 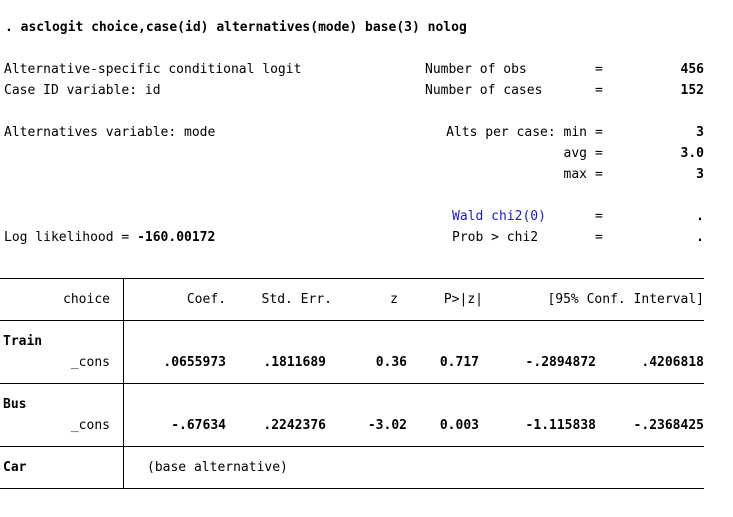 I want to click on coef-value: .0655973, so click(x=194, y=362).